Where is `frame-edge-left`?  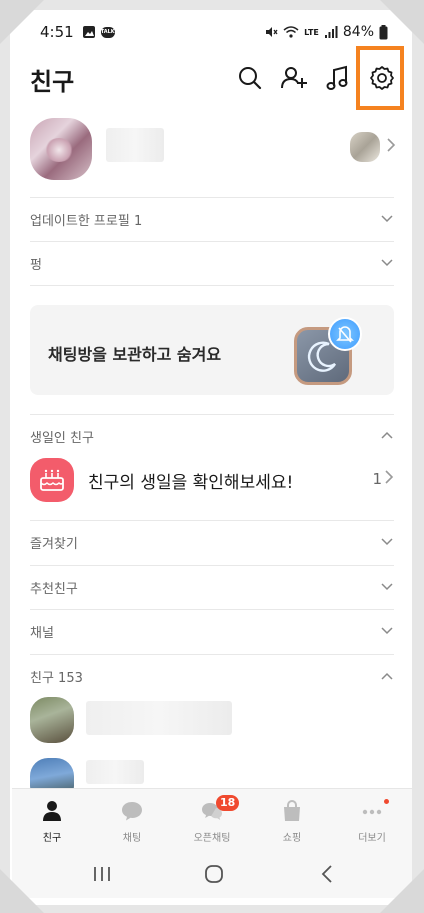
frame-edge-left is located at coordinates (5, 456).